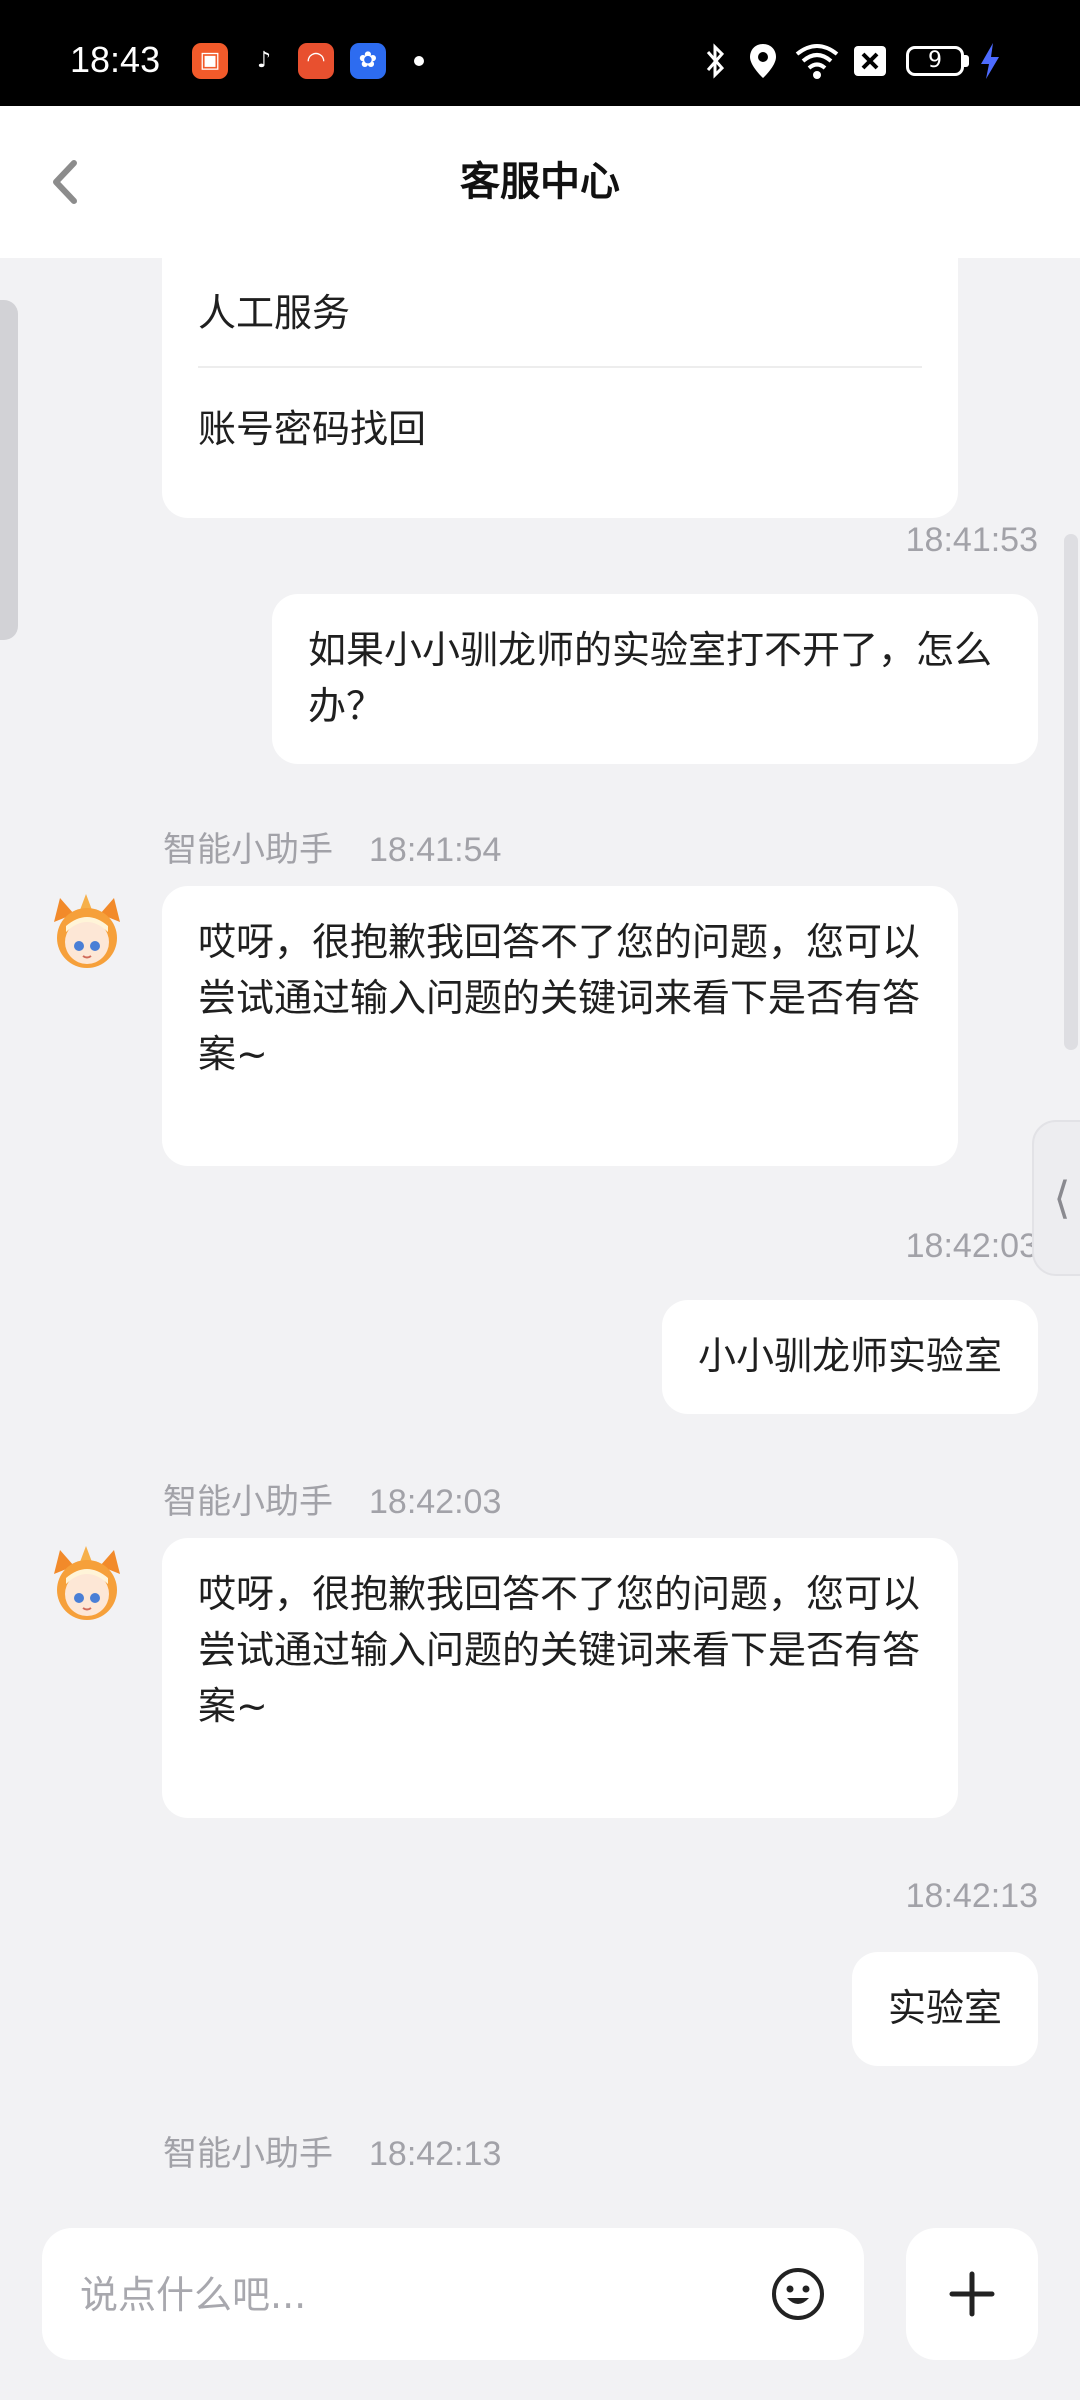  I want to click on more-notifications-dot, so click(419, 61).